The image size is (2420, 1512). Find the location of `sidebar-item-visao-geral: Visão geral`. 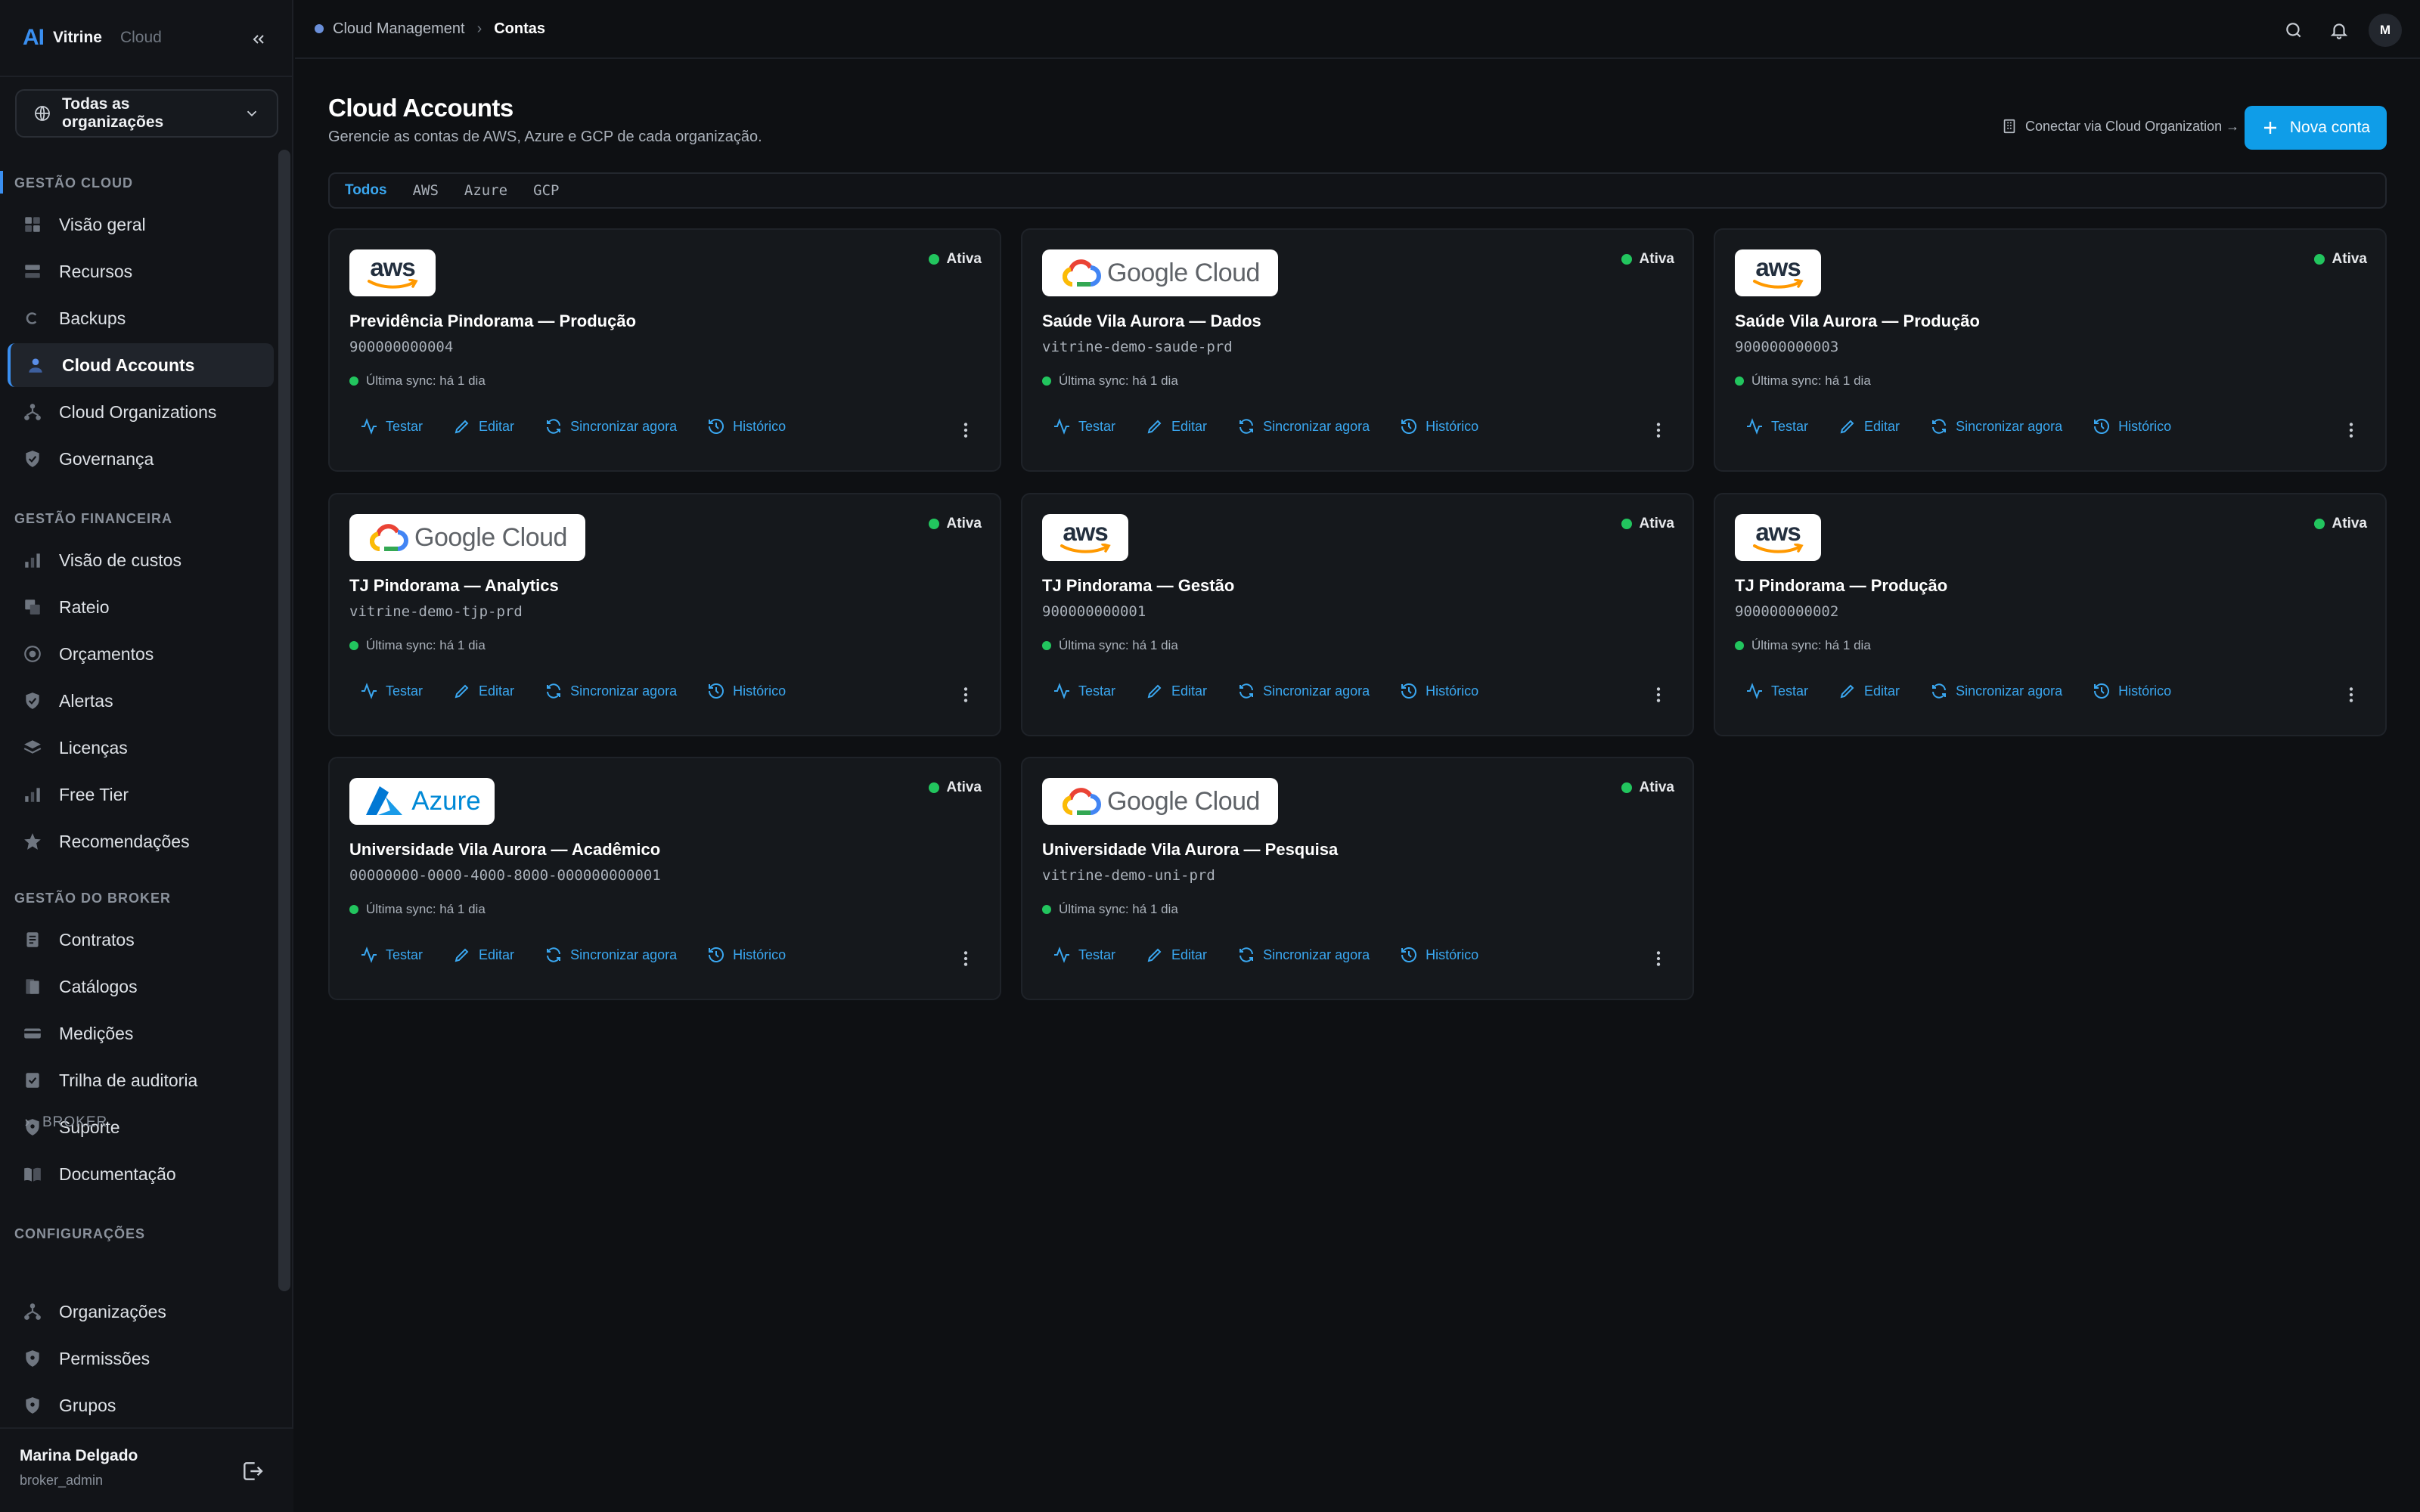

sidebar-item-visao-geral: Visão geral is located at coordinates (141, 224).